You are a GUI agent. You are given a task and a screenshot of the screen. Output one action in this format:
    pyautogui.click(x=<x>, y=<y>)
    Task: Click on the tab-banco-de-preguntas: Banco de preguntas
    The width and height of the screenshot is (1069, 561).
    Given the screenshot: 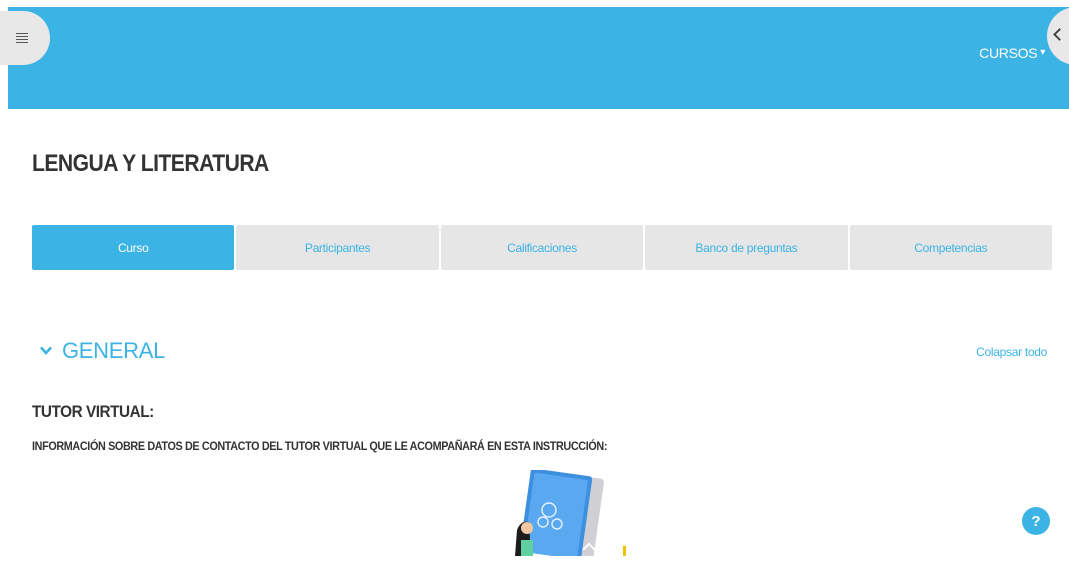 What is the action you would take?
    pyautogui.click(x=746, y=247)
    